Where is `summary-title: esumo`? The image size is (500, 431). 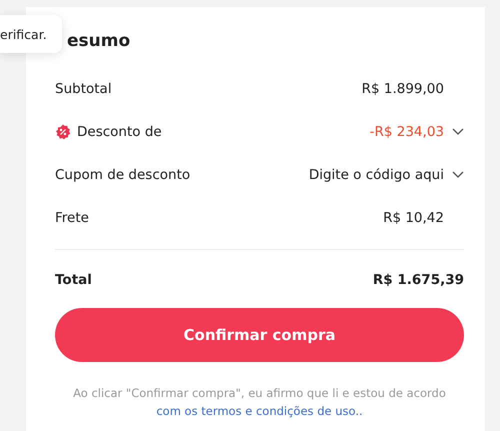 summary-title: esumo is located at coordinates (99, 41).